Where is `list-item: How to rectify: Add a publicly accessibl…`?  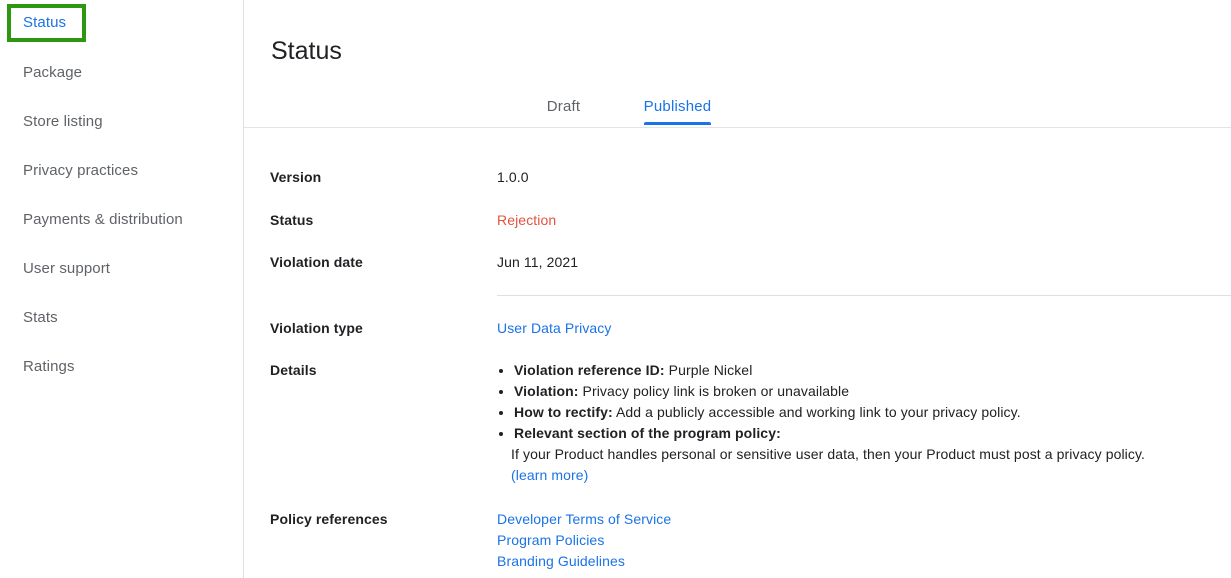 list-item: How to rectify: Add a publicly accessibl… is located at coordinates (872, 412).